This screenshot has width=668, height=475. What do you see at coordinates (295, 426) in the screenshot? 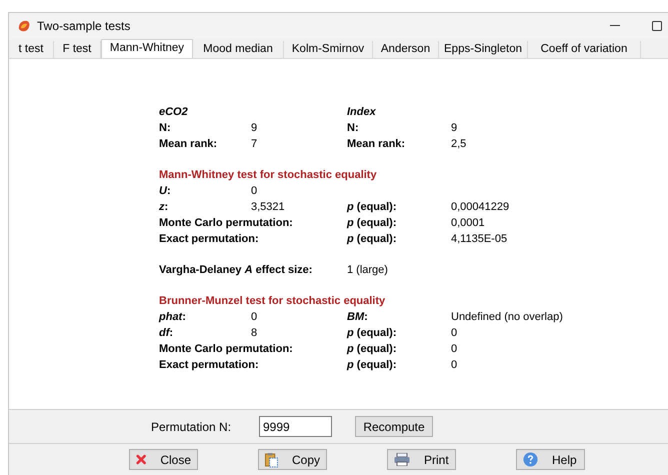
I see `permutation-field: 9999` at bounding box center [295, 426].